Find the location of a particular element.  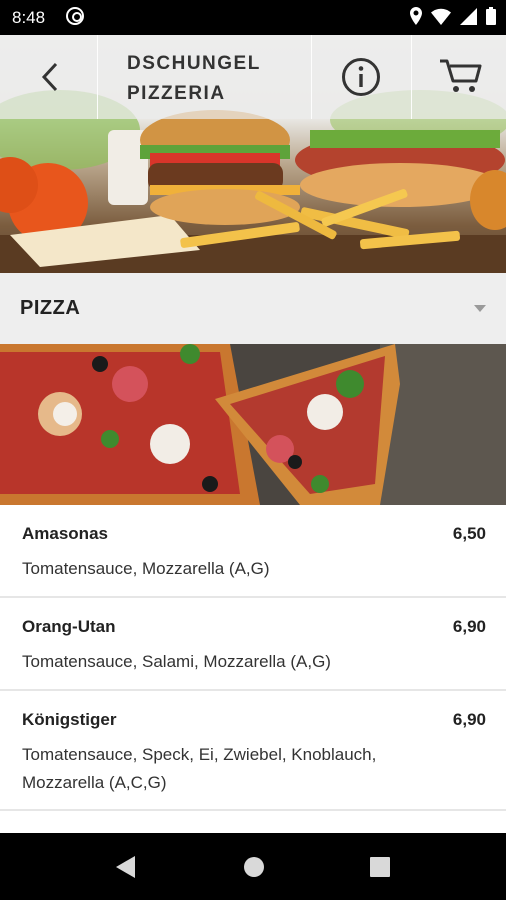

cart-icon is located at coordinates (461, 75).